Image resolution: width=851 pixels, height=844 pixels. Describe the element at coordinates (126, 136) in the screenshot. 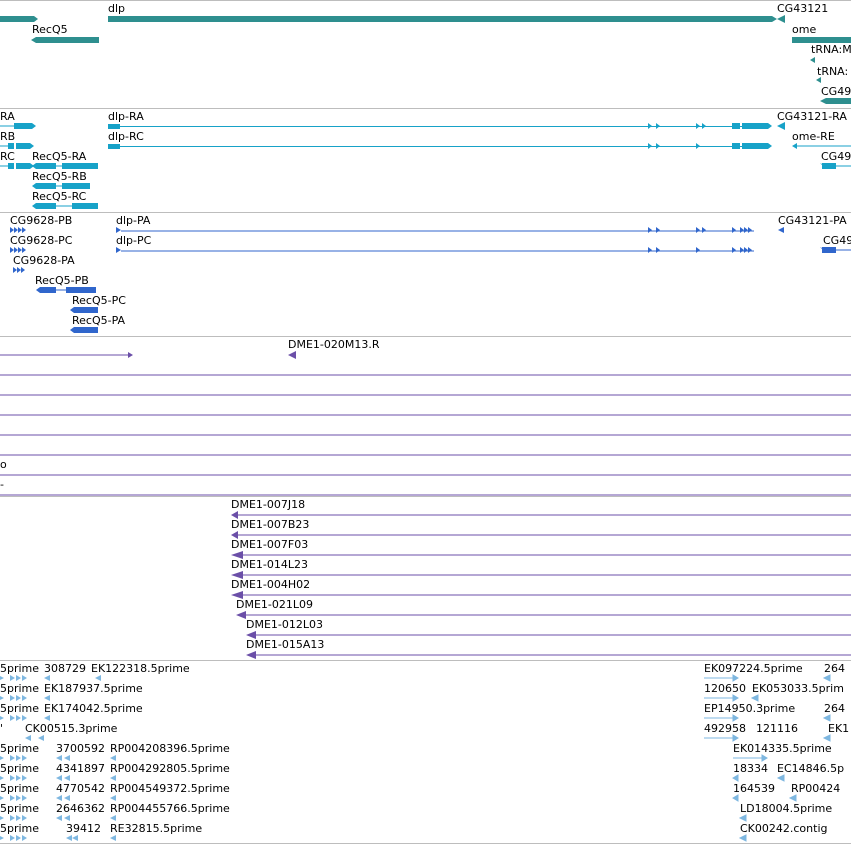

I see `transcript-label-dlp-rc: dlp-RC` at that location.